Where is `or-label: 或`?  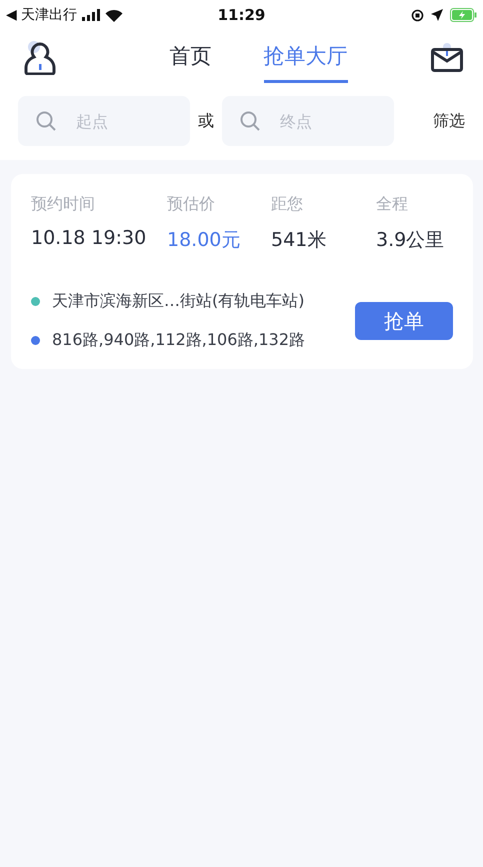 or-label: 或 is located at coordinates (206, 121).